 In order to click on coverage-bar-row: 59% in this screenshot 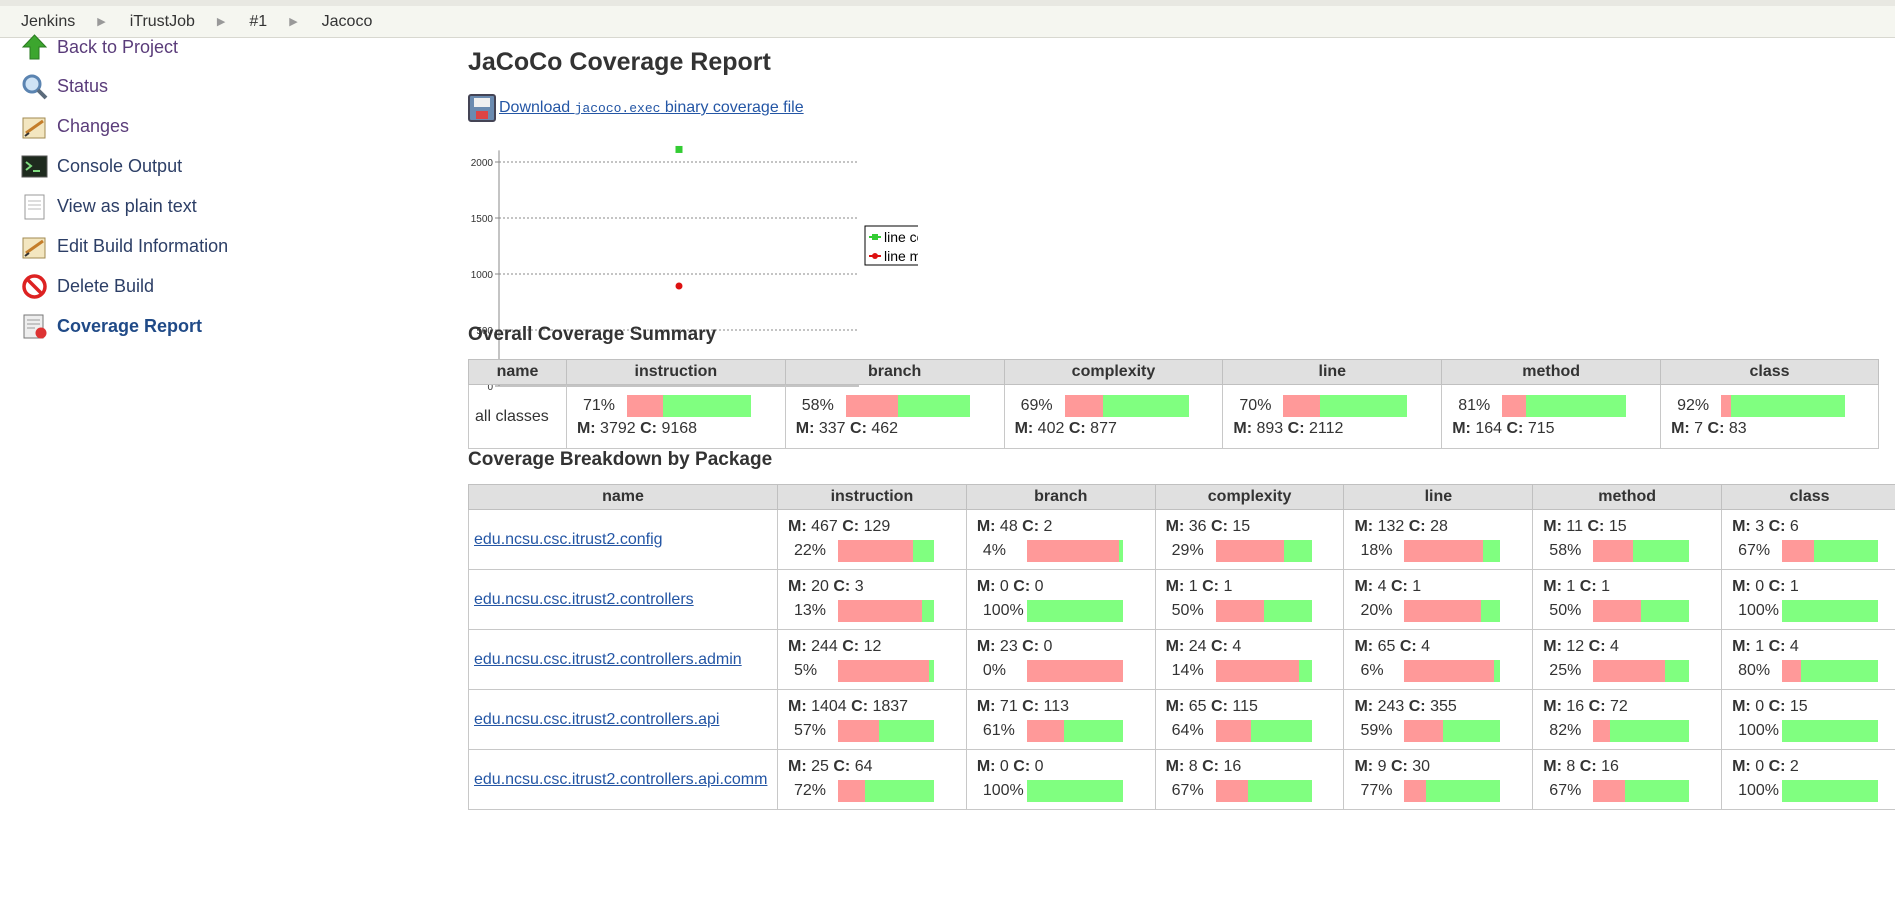, I will do `click(1438, 730)`.